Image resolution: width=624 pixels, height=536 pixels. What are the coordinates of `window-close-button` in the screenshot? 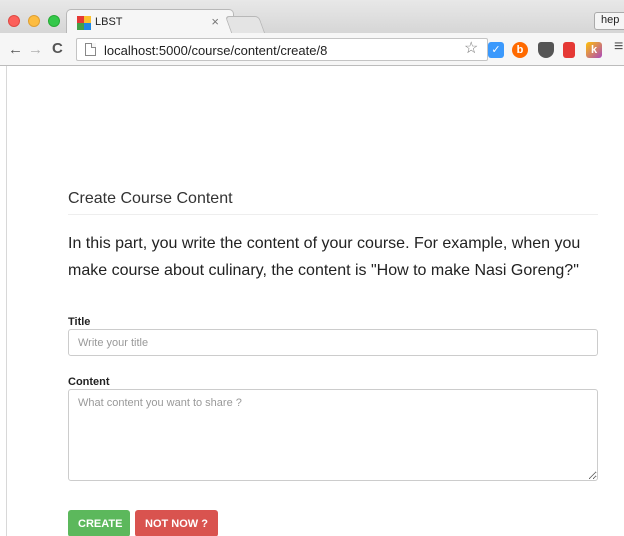 It's located at (14, 21).